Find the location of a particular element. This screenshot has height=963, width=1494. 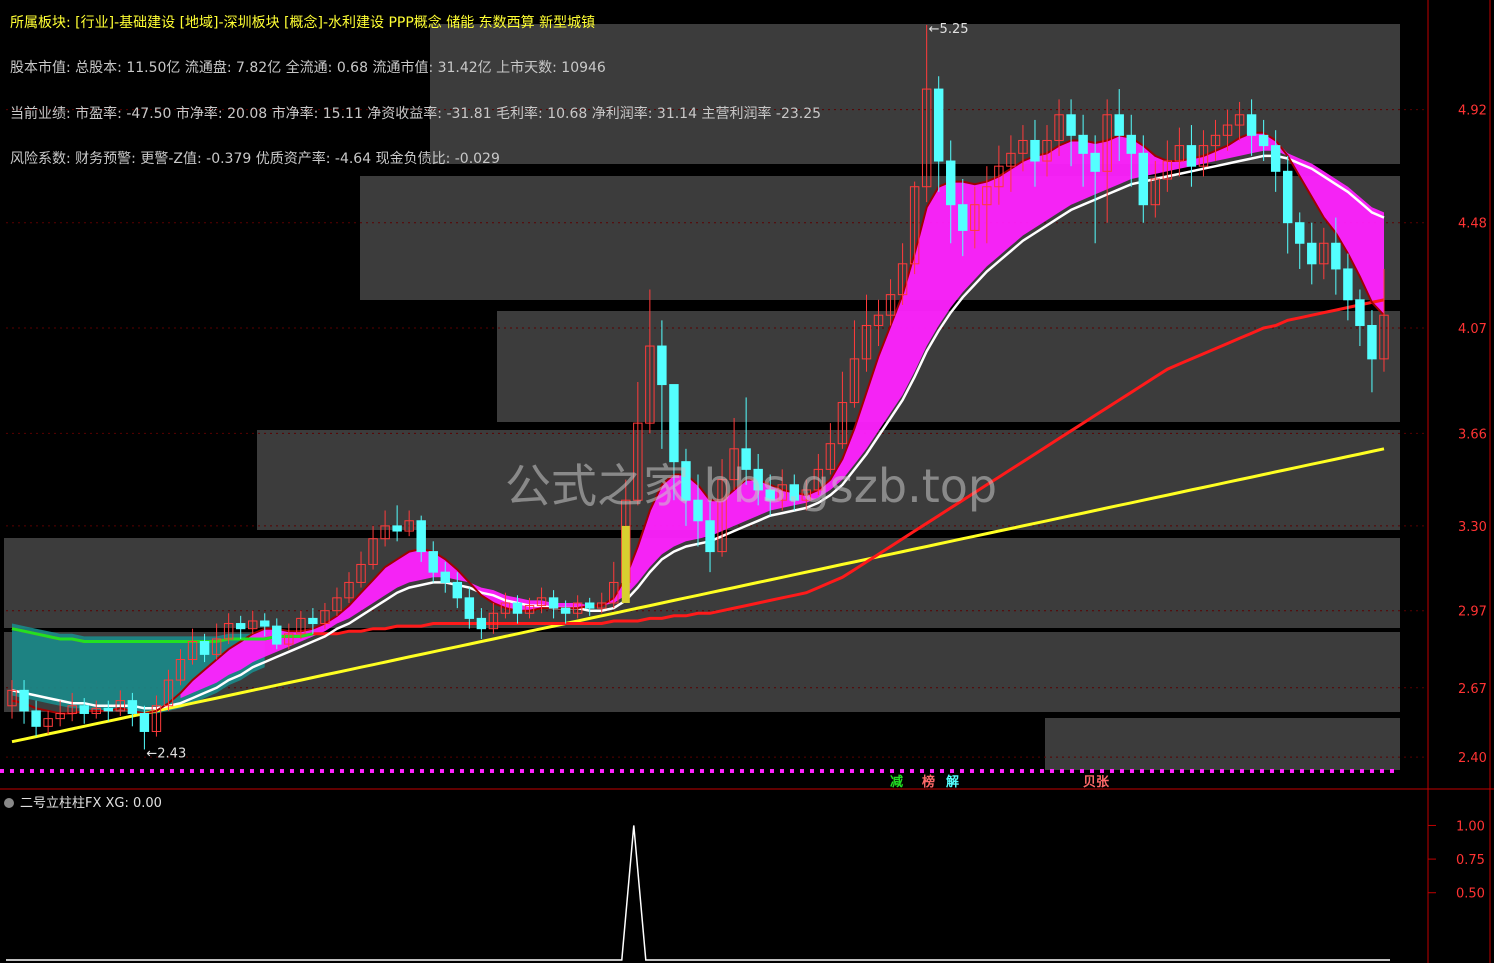

xg-signal-line is located at coordinates (698, 893).